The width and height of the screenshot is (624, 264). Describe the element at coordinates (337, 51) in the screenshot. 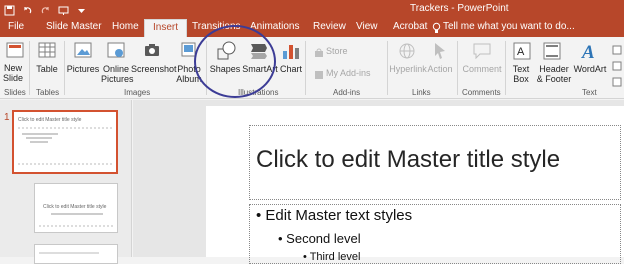

I see `store-button: Store` at that location.